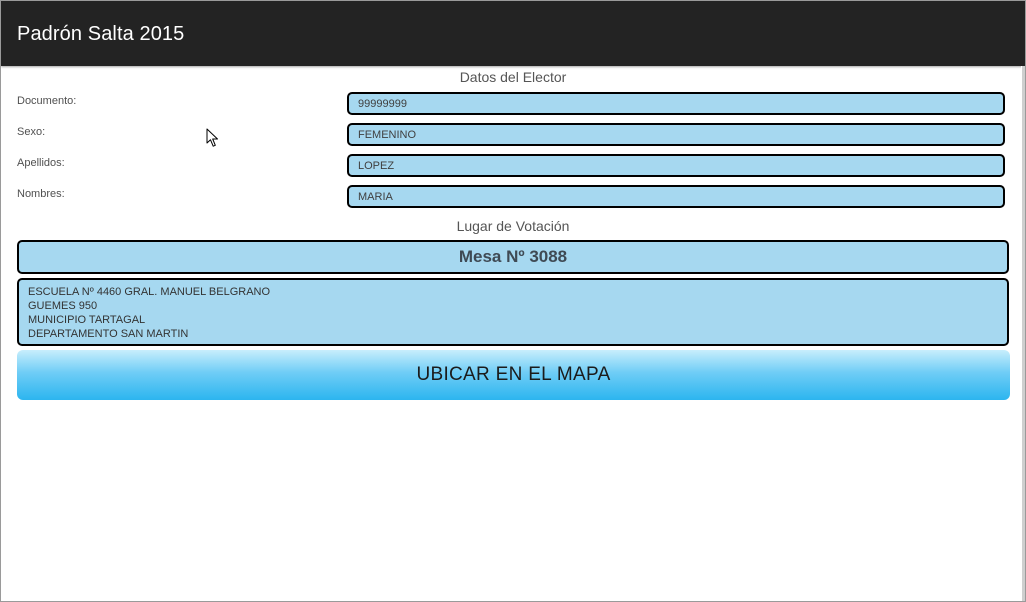  What do you see at coordinates (212, 137) in the screenshot?
I see `mouse-pointer-icon` at bounding box center [212, 137].